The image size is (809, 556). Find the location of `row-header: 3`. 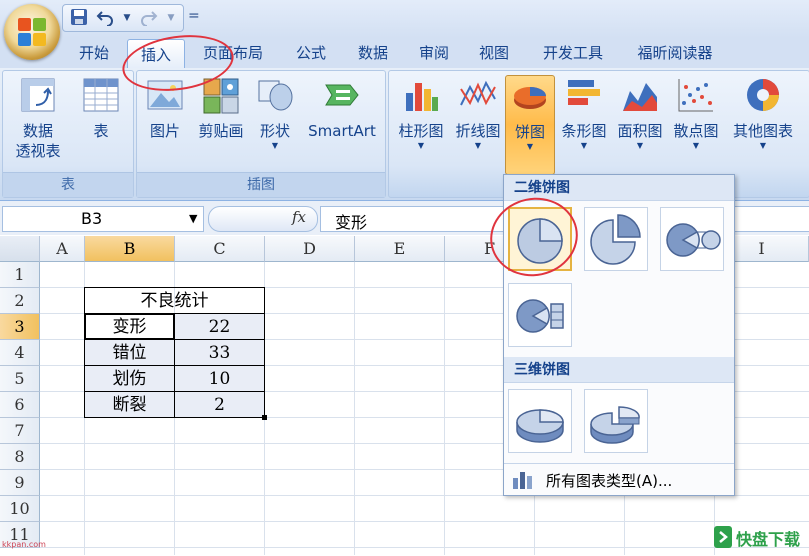

row-header: 3 is located at coordinates (20, 327).